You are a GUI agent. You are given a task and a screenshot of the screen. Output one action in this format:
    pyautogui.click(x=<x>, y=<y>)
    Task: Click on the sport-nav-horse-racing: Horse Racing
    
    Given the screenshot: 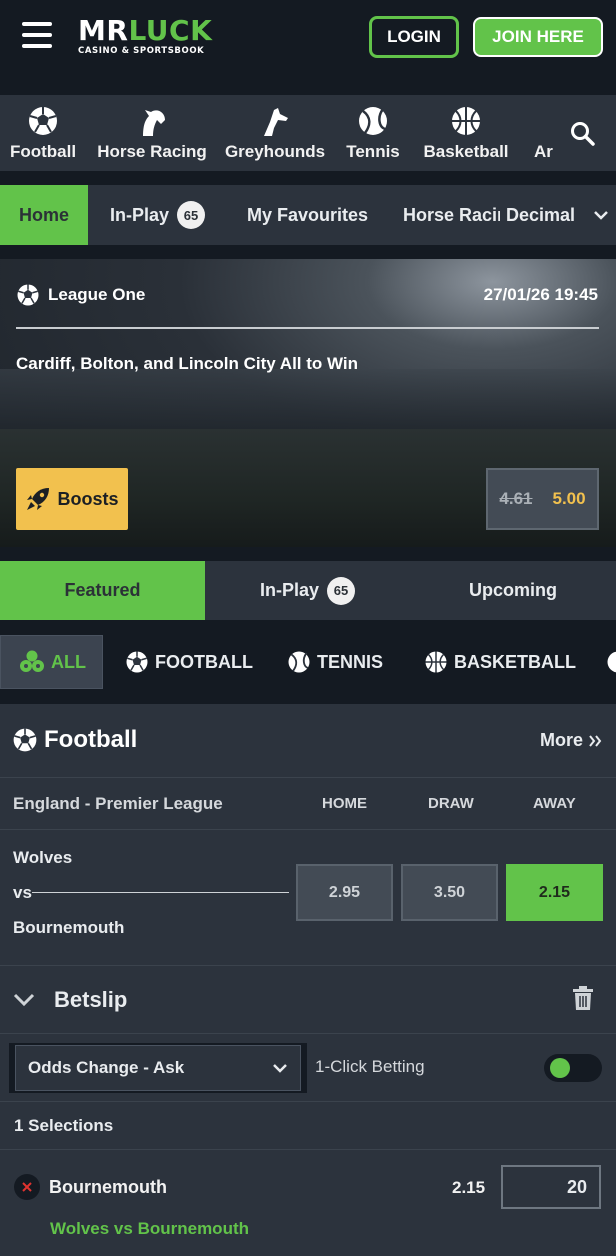 What is the action you would take?
    pyautogui.click(x=152, y=133)
    